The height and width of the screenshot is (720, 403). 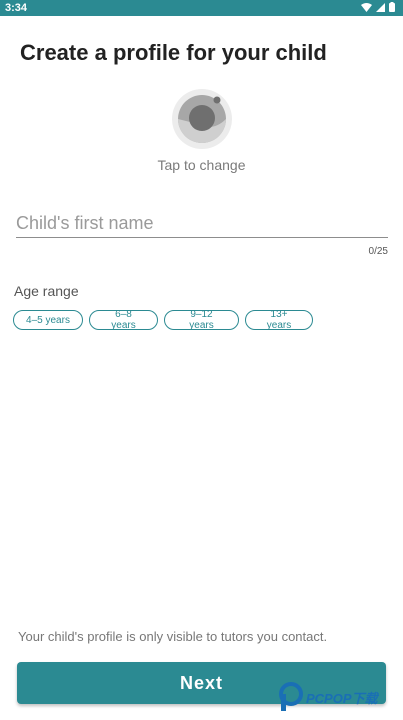 I want to click on signal-icon, so click(x=380, y=7).